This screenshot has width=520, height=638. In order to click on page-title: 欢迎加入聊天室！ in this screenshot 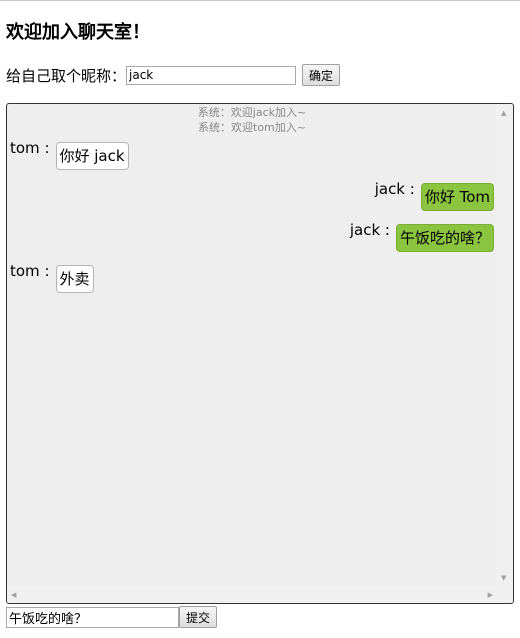, I will do `click(78, 32)`.